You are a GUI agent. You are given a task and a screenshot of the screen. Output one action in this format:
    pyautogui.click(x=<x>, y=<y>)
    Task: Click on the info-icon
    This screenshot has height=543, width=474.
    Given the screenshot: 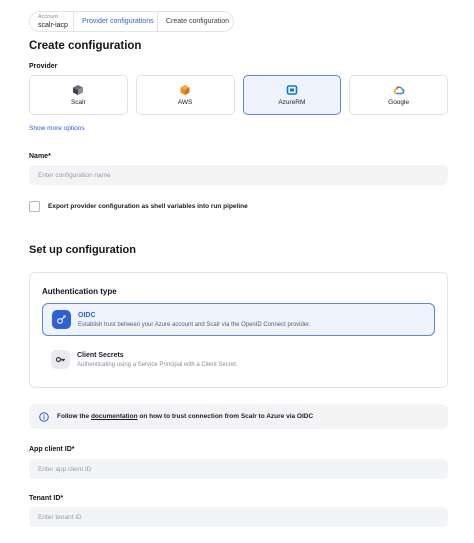 What is the action you would take?
    pyautogui.click(x=44, y=416)
    